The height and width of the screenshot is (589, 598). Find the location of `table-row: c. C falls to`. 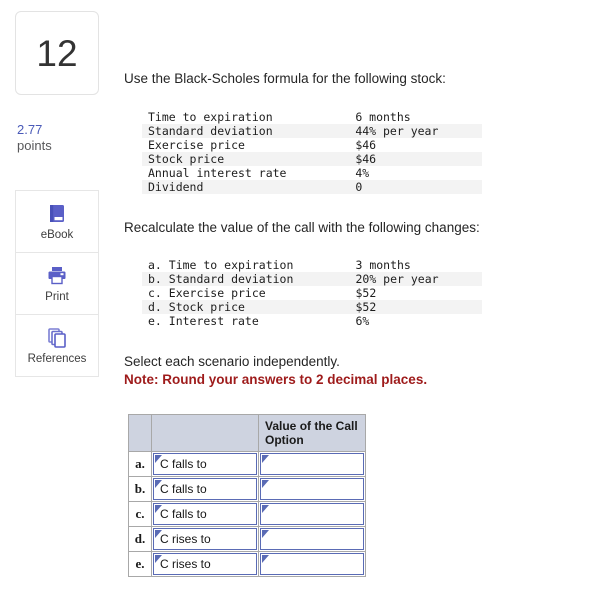

table-row: c. C falls to is located at coordinates (247, 514).